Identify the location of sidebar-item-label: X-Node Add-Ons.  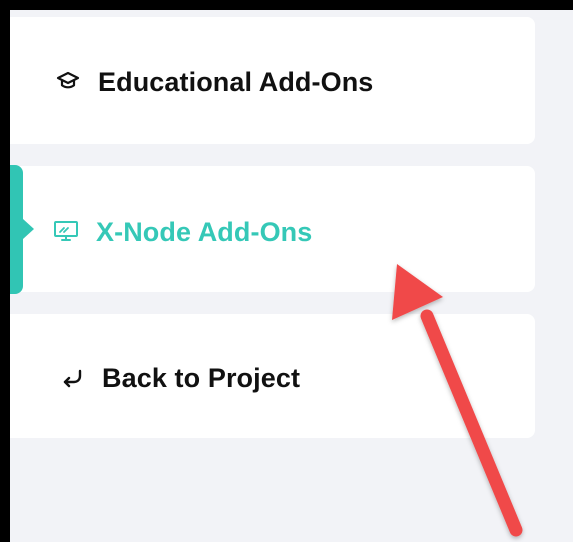
(204, 231).